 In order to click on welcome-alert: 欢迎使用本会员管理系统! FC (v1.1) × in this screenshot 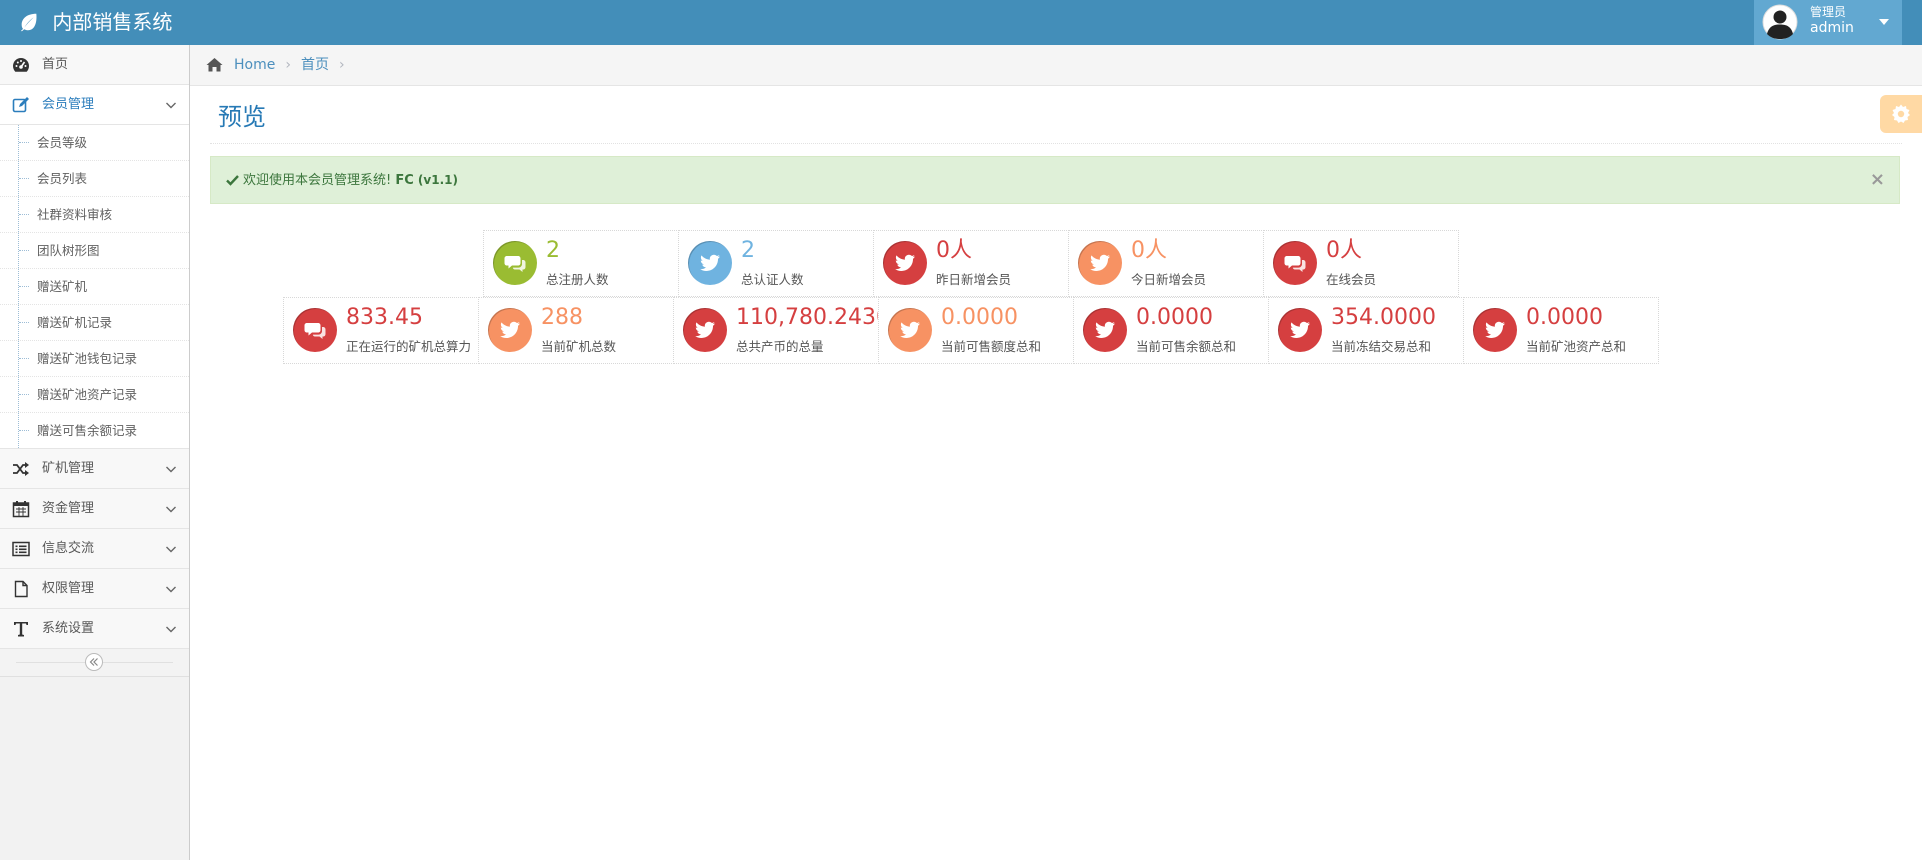, I will do `click(1055, 180)`.